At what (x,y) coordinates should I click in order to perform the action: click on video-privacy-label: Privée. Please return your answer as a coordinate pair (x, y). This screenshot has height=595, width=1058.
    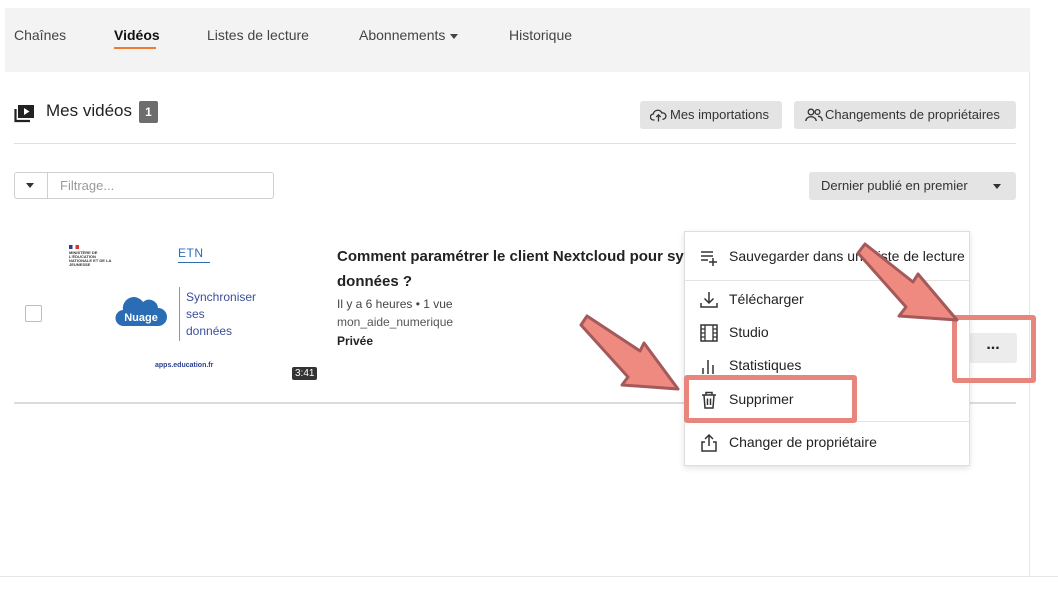
    Looking at the image, I should click on (355, 341).